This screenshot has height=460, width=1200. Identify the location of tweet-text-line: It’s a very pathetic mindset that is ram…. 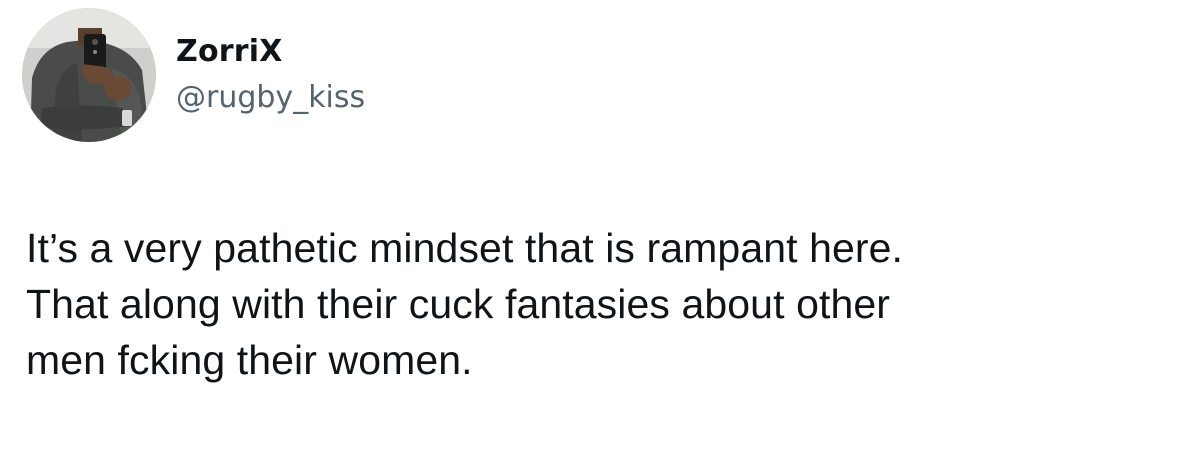
(465, 248).